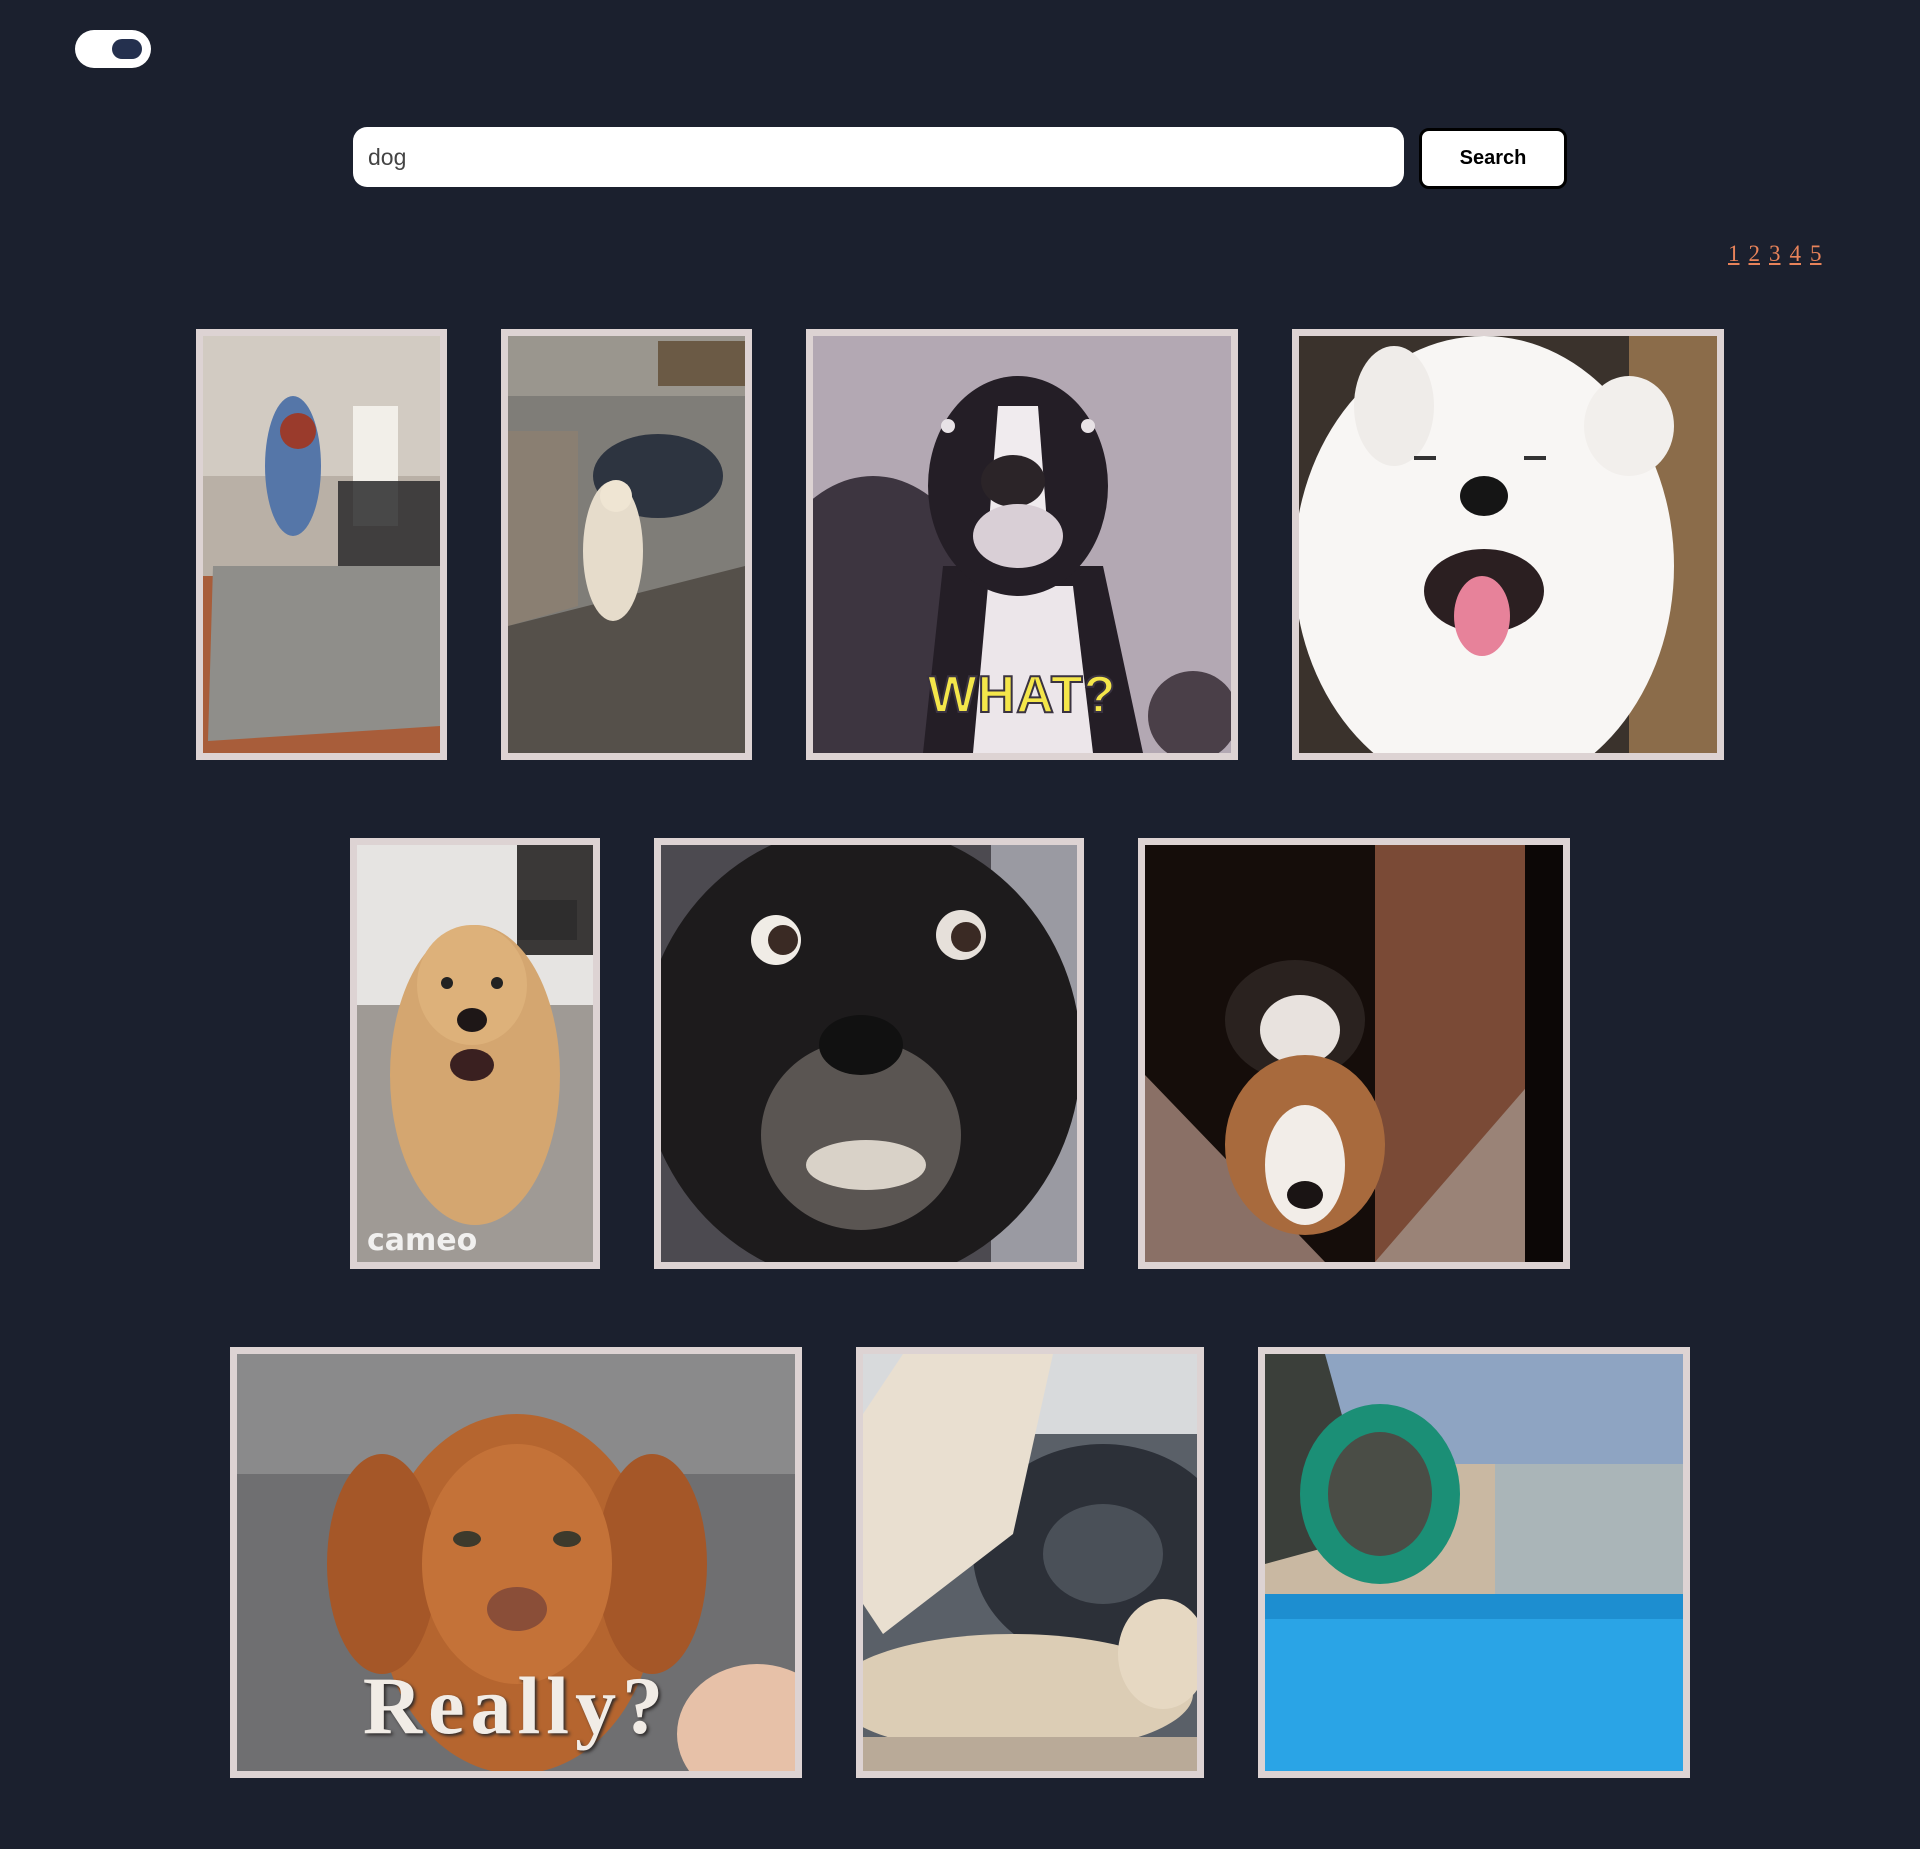 Image resolution: width=1920 pixels, height=1849 pixels. Describe the element at coordinates (127, 49) in the screenshot. I see `toggle-knob` at that location.